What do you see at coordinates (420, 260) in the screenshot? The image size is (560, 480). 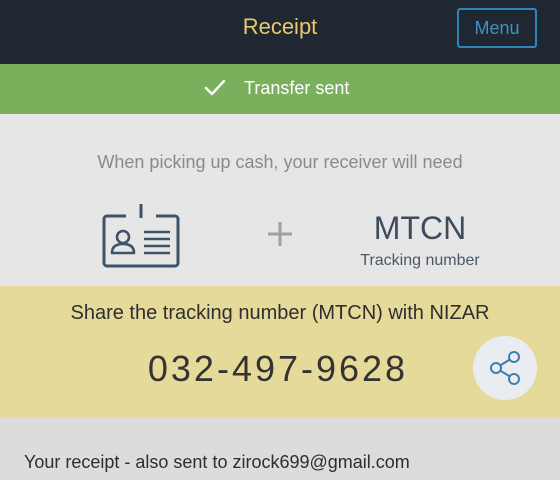 I see `mtcn-sublabel: Tracking number` at bounding box center [420, 260].